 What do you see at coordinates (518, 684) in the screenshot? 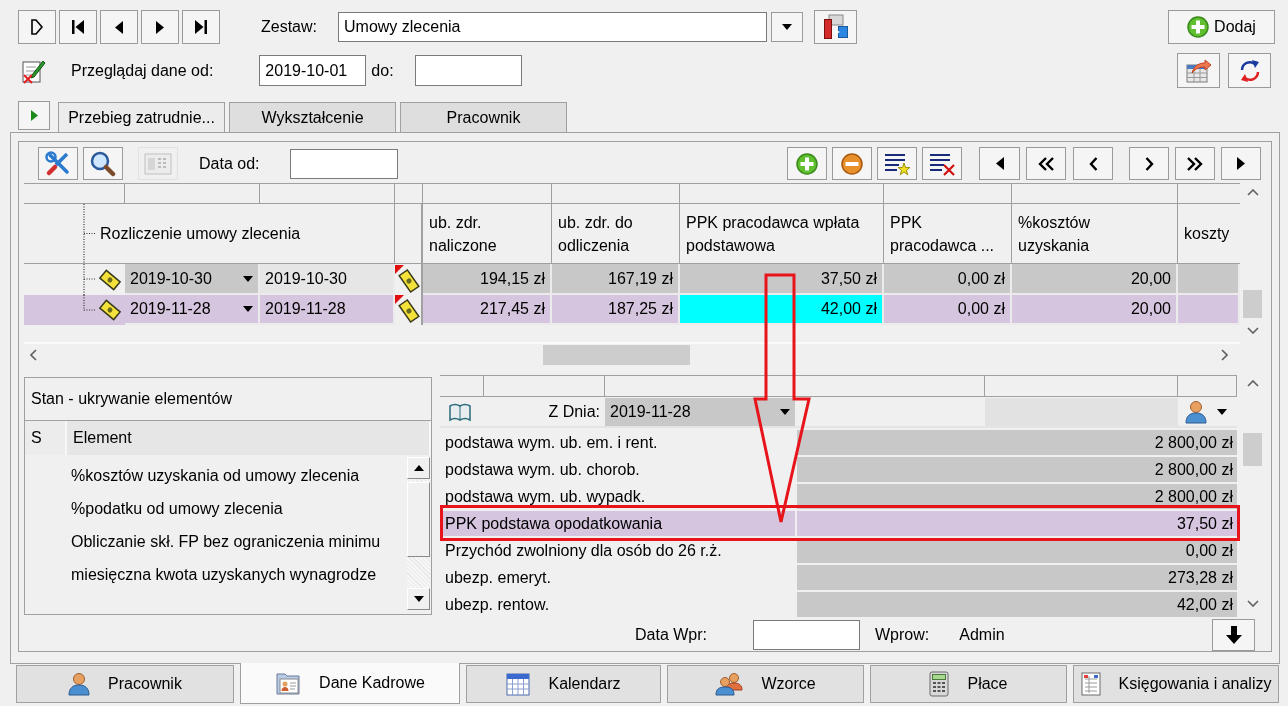
I see `calendar-icon` at bounding box center [518, 684].